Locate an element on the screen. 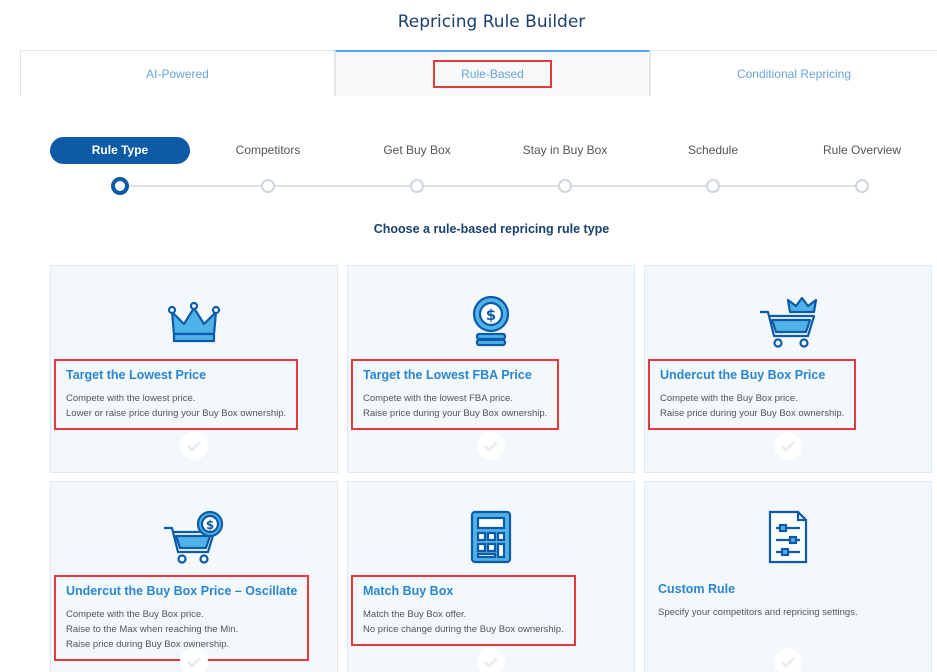 Image resolution: width=937 pixels, height=672 pixels. crown-icon is located at coordinates (194, 322).